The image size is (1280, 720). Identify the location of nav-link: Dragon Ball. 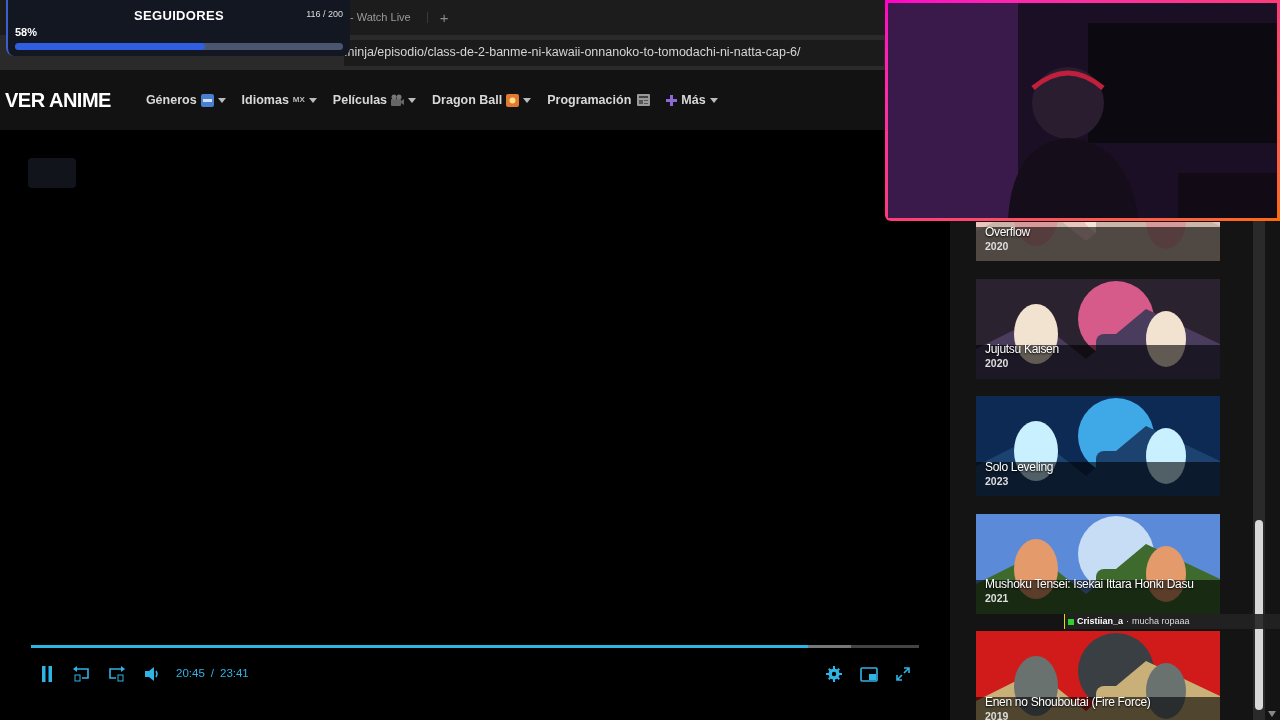
(482, 100).